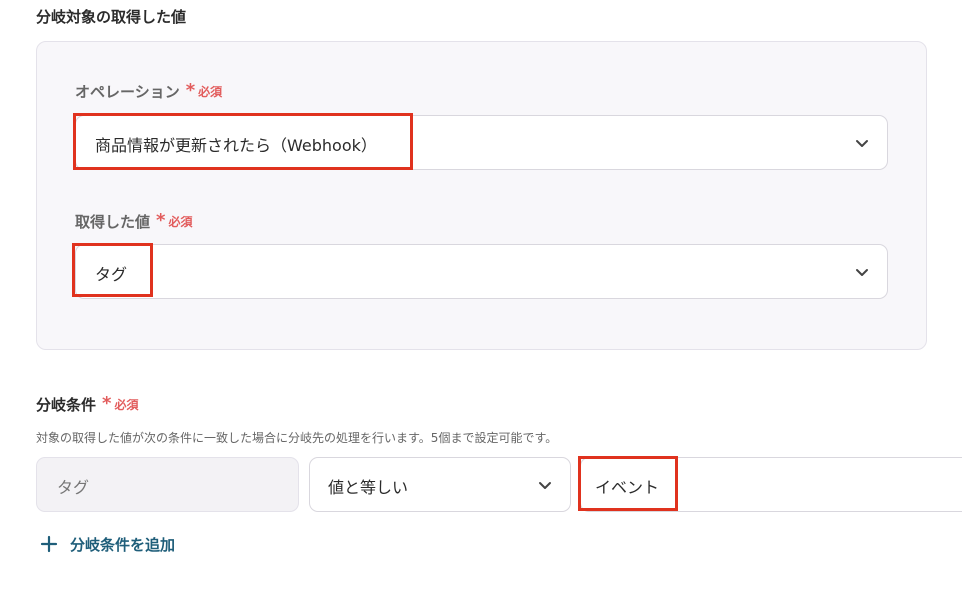  I want to click on condition-operator-value: 値と等しい, so click(368, 487).